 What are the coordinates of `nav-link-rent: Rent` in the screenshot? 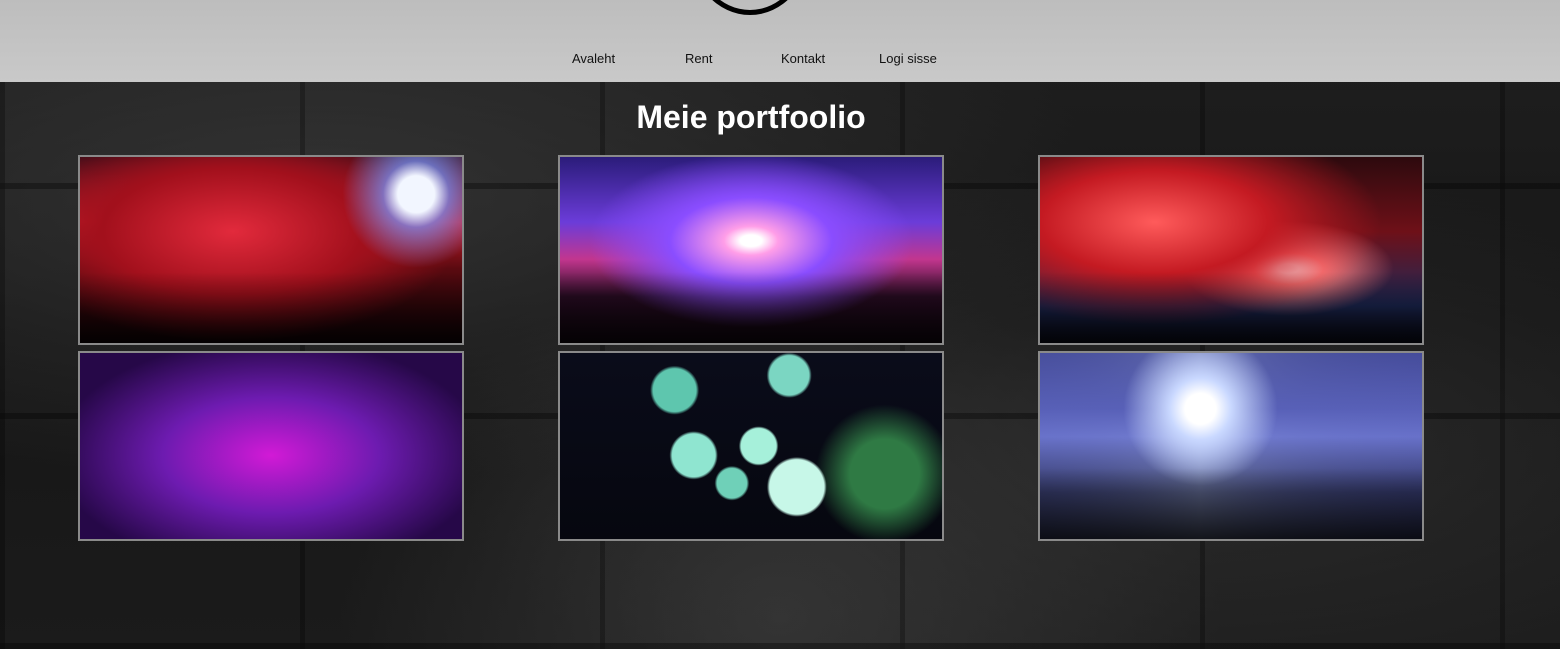 It's located at (698, 58).